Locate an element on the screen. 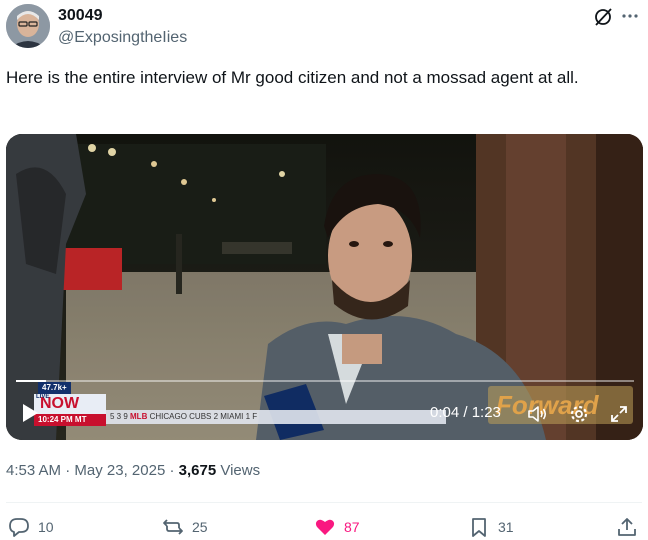  bookmark-icon is located at coordinates (479, 527).